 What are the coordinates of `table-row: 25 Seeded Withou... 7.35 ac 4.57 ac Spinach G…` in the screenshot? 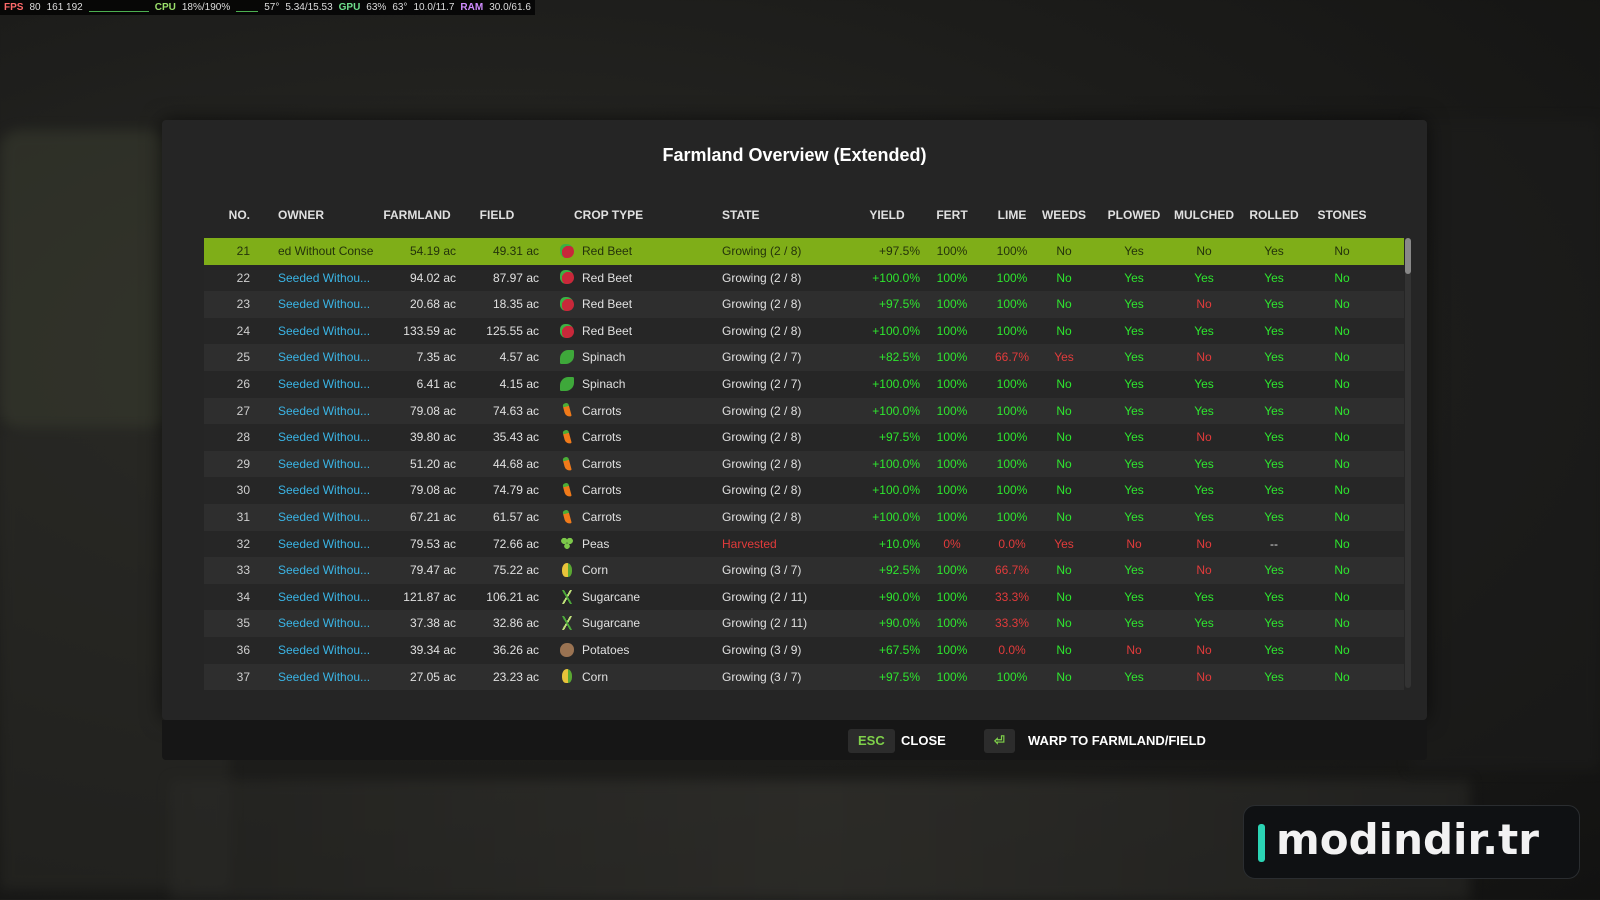 It's located at (804, 357).